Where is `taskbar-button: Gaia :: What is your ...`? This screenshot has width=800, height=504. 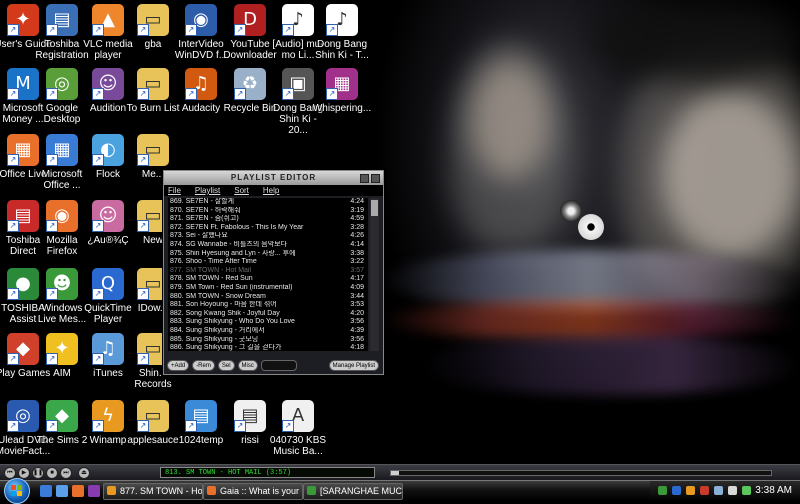
taskbar-button: Gaia :: What is your ... is located at coordinates (253, 491).